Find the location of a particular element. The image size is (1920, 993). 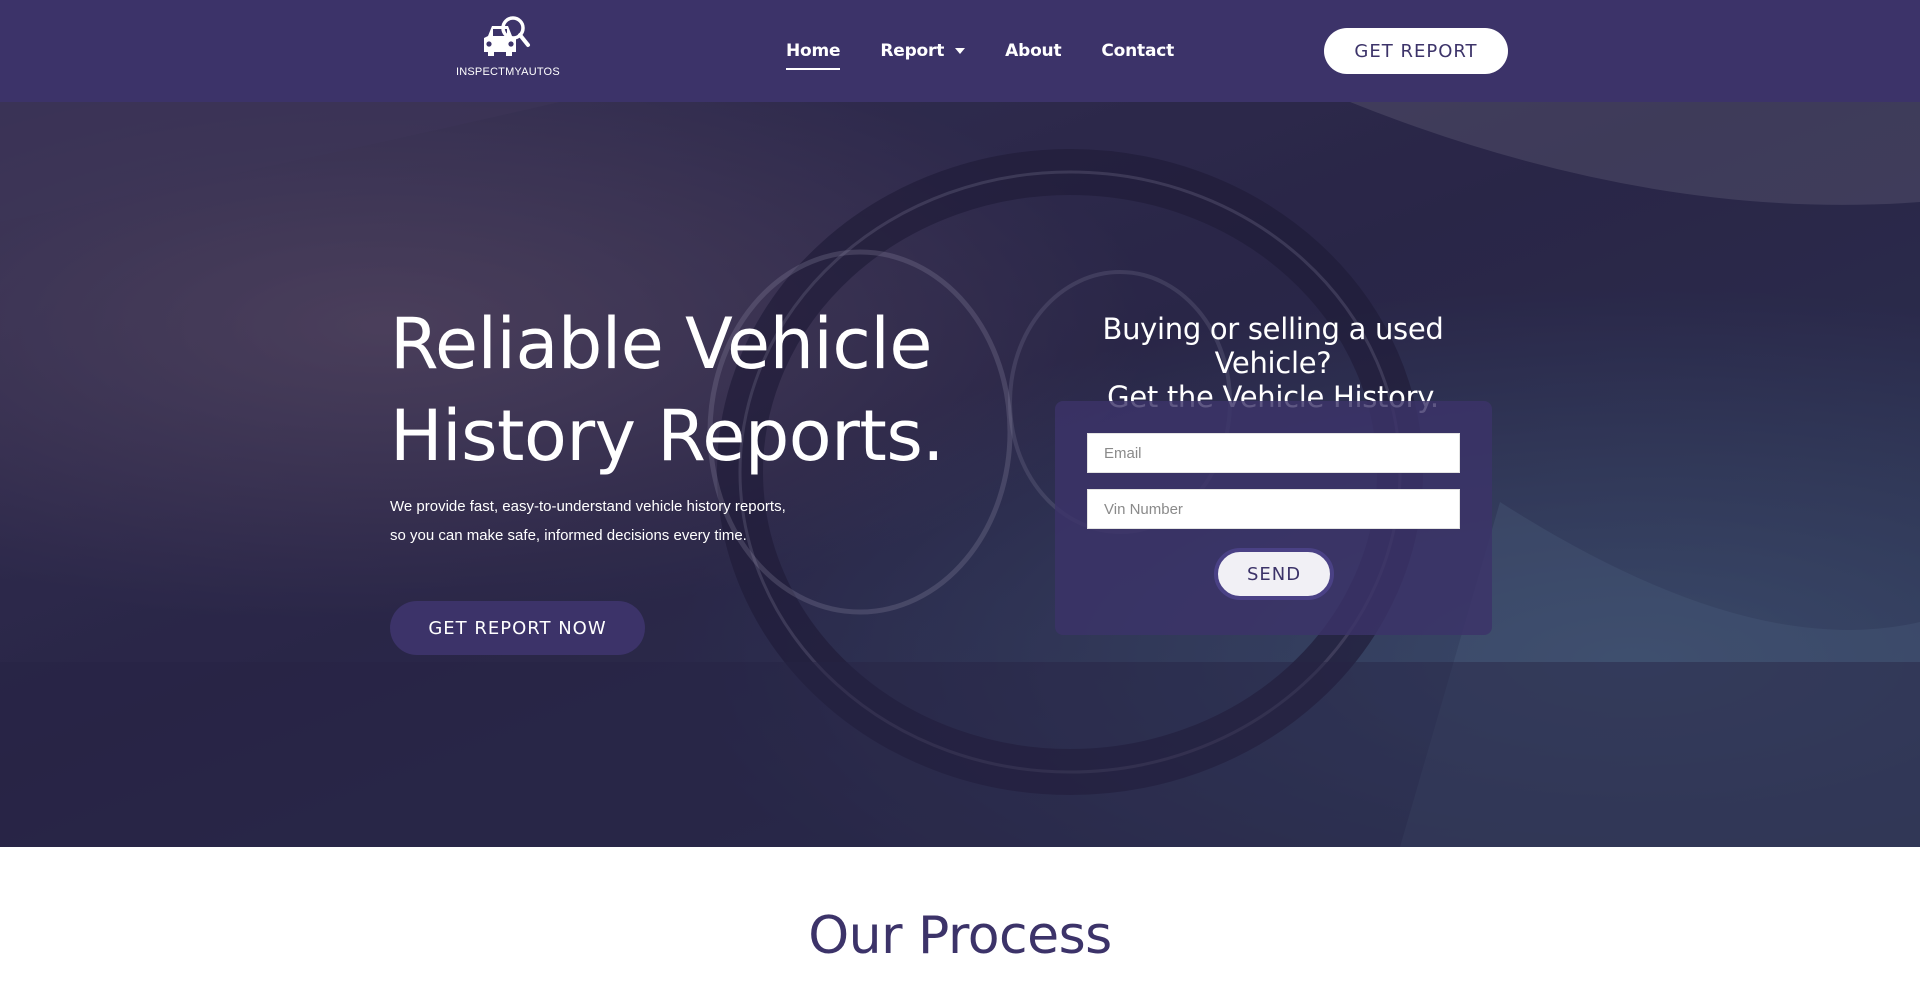

logo-text: INSPECTMYAUTOS is located at coordinates (508, 72).